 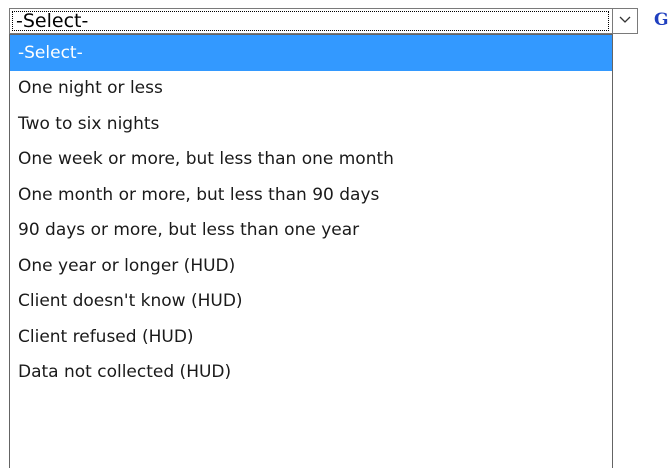 I want to click on chevron-down-icon, so click(x=625, y=19).